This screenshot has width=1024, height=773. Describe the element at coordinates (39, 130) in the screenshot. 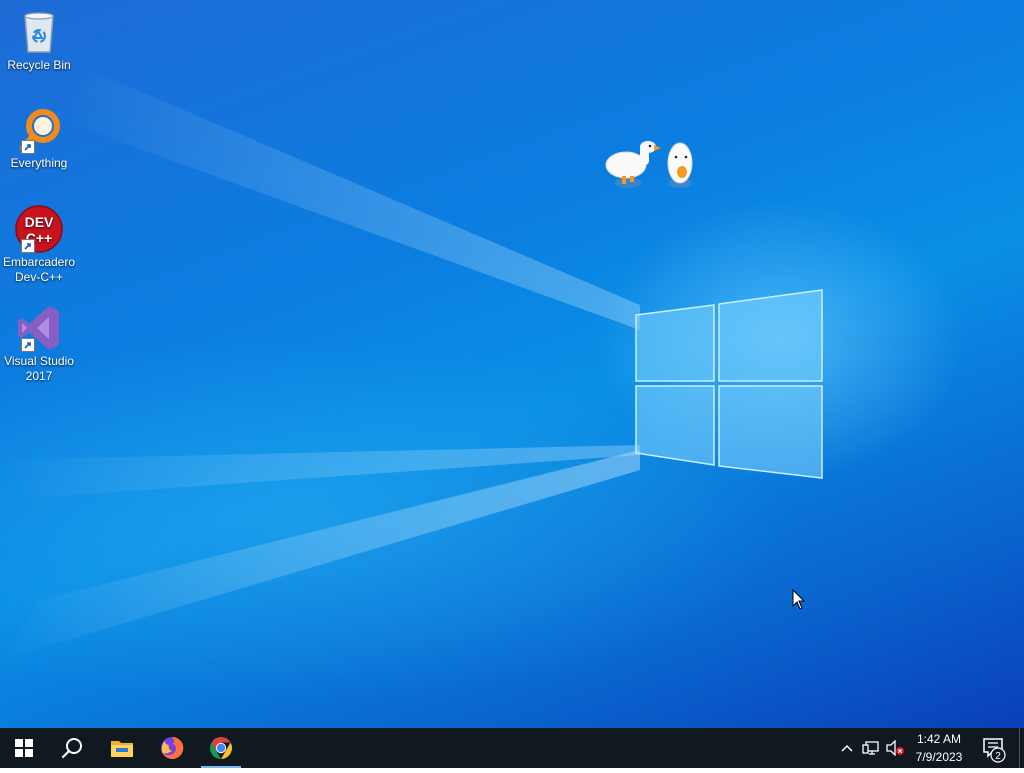

I see `everything-search-icon` at that location.